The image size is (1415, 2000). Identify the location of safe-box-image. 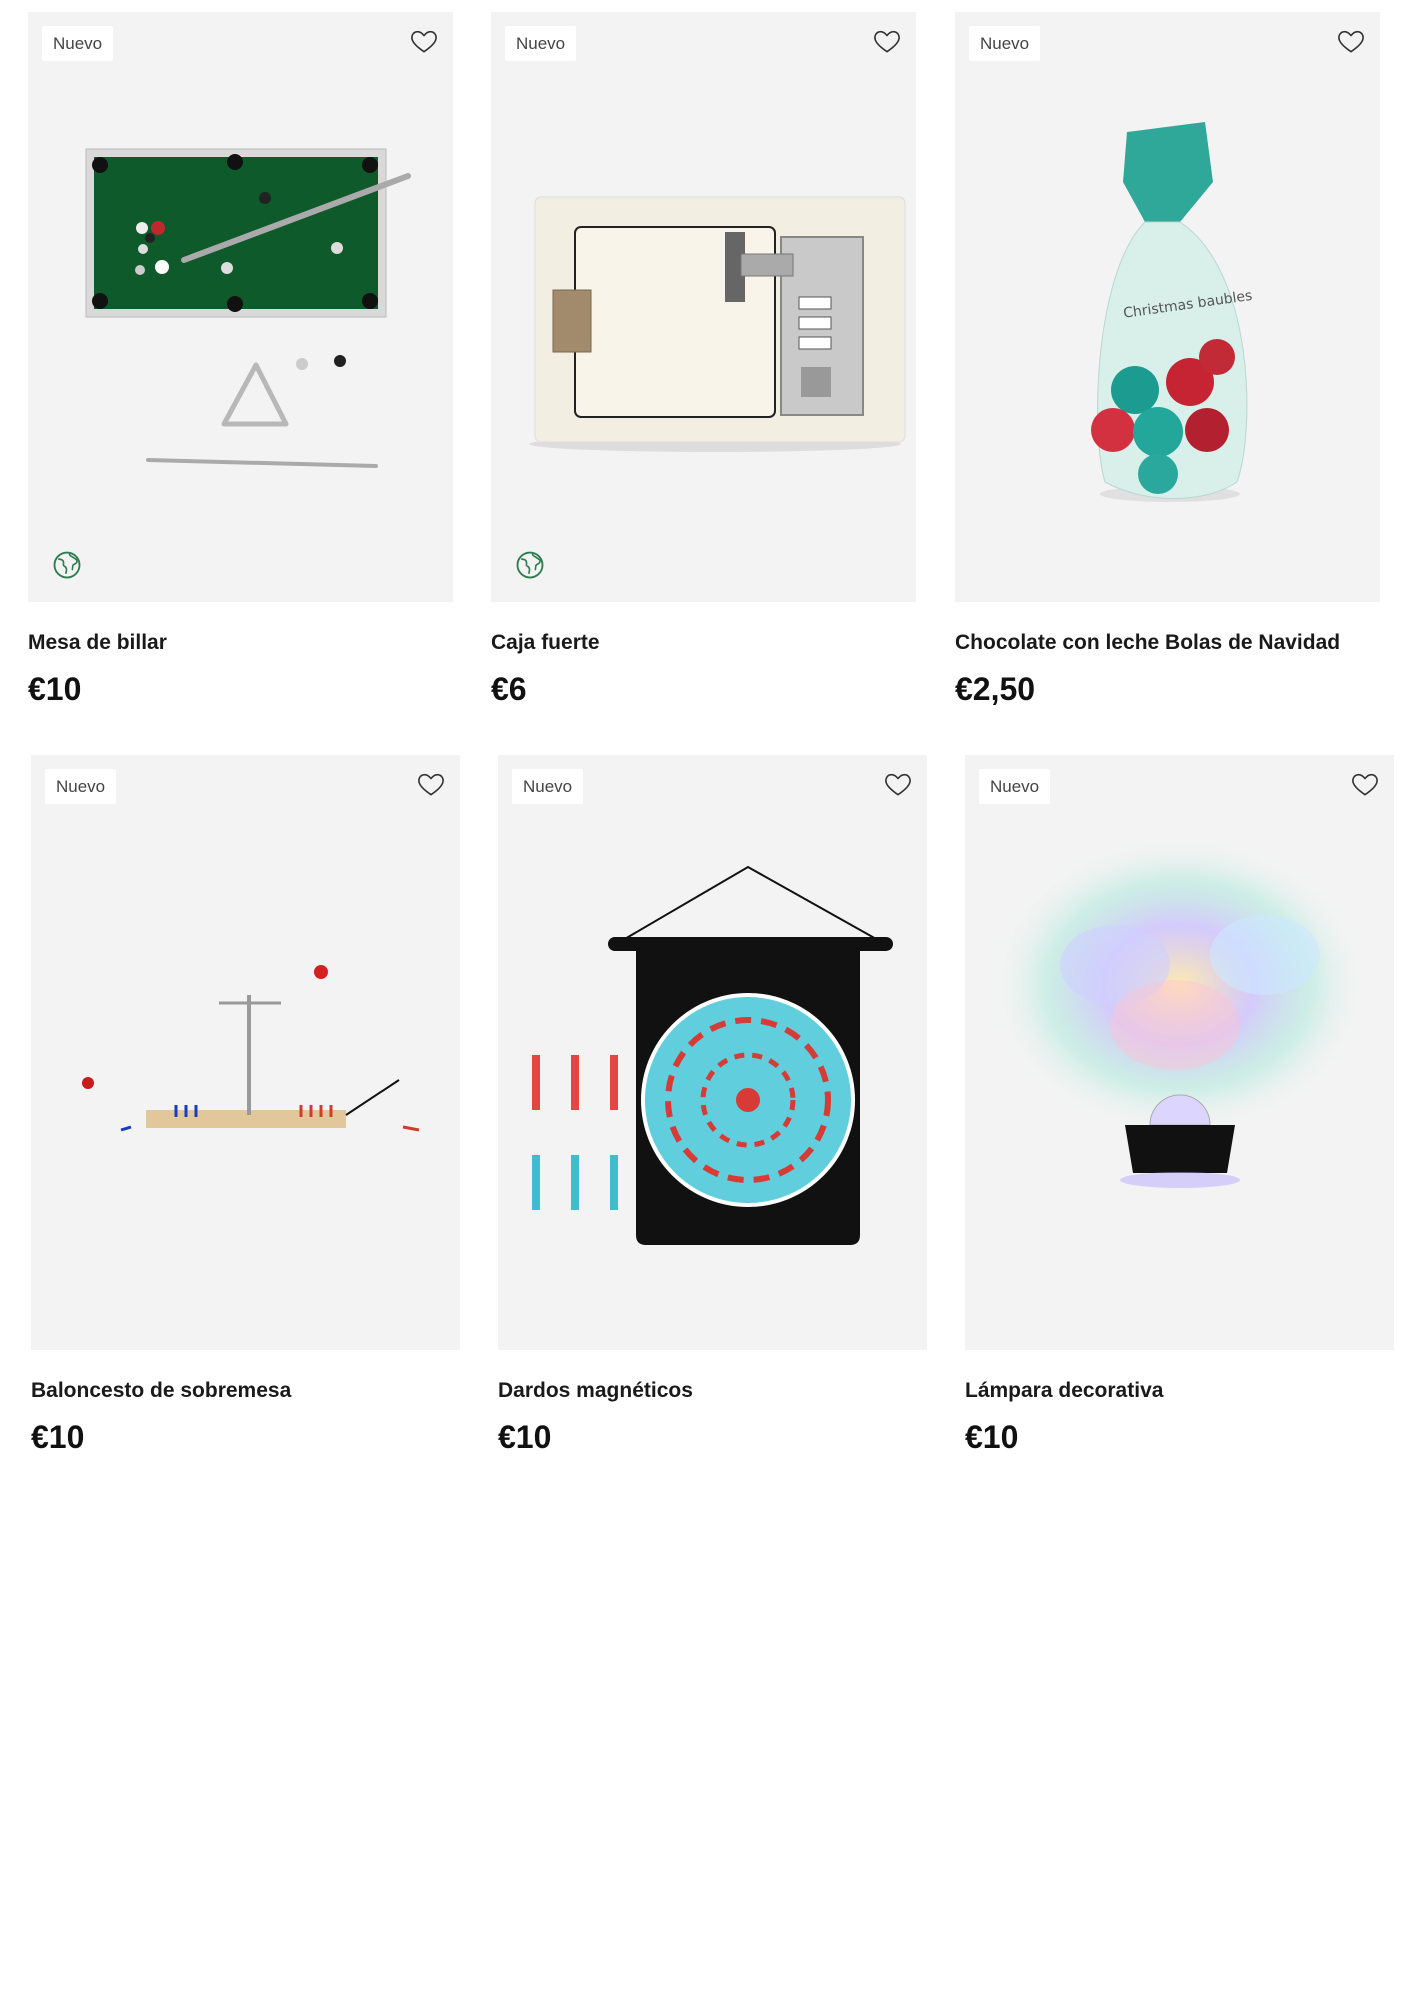
(717, 324).